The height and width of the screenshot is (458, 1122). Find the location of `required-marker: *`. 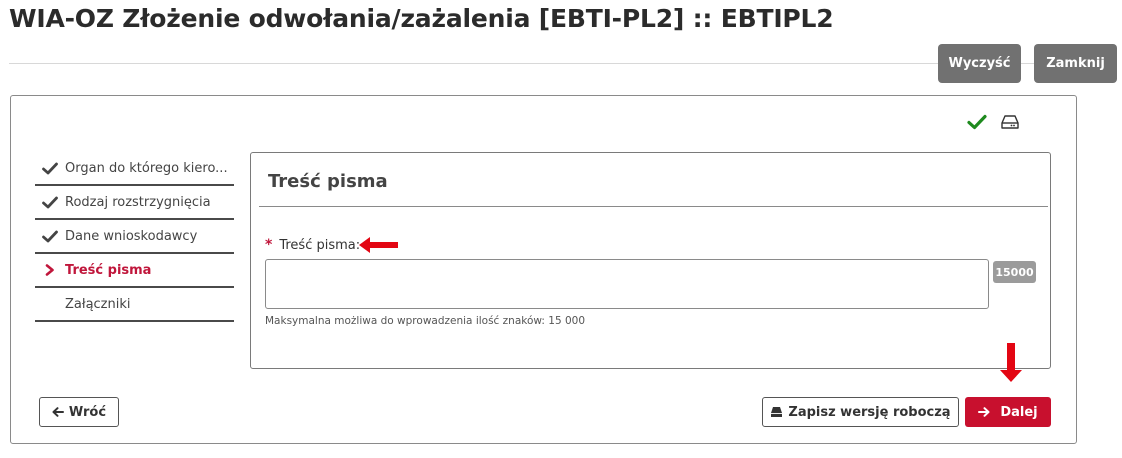

required-marker: * is located at coordinates (269, 245).